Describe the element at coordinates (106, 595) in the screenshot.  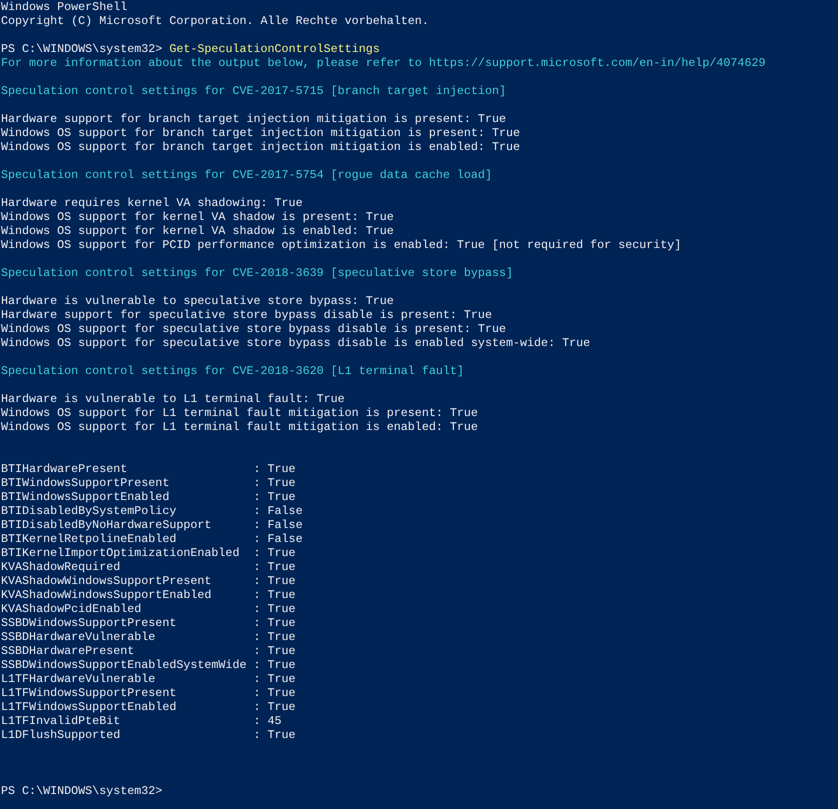
I see `property-name: KVAShadowWindowsSupportEnabled` at that location.